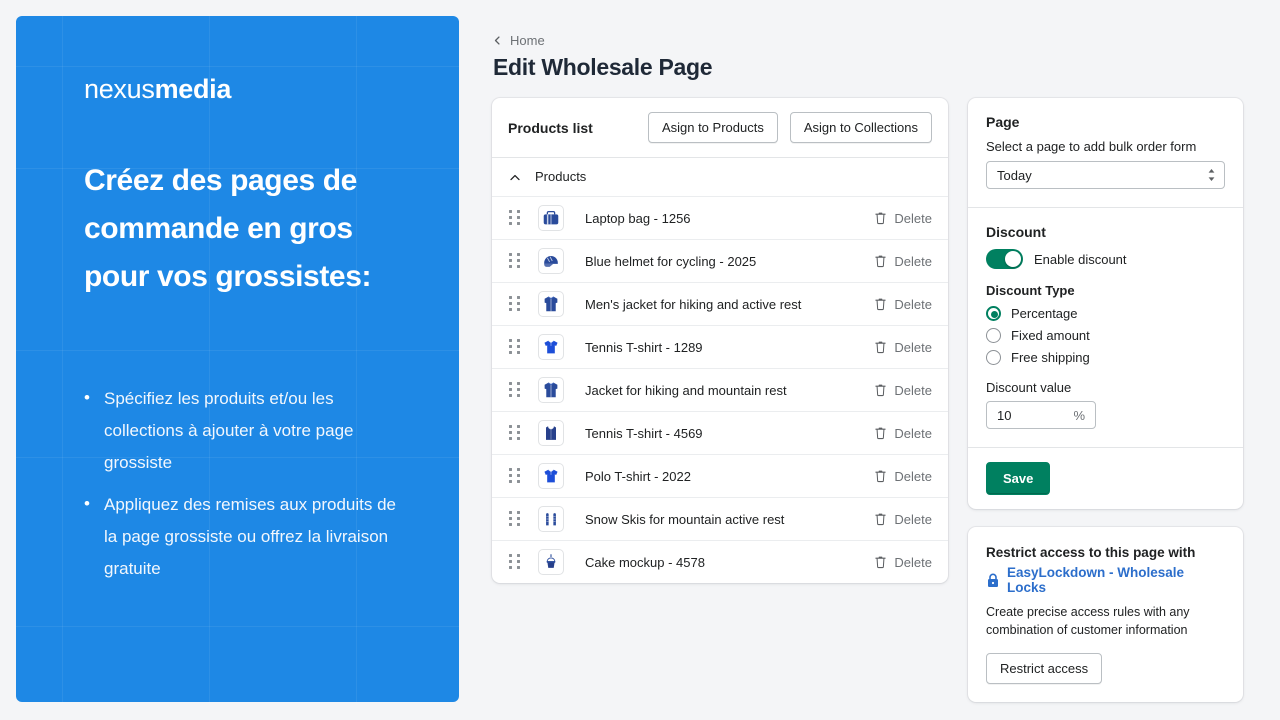 The image size is (1280, 720). What do you see at coordinates (550, 127) in the screenshot?
I see `products-list-title: Products list` at bounding box center [550, 127].